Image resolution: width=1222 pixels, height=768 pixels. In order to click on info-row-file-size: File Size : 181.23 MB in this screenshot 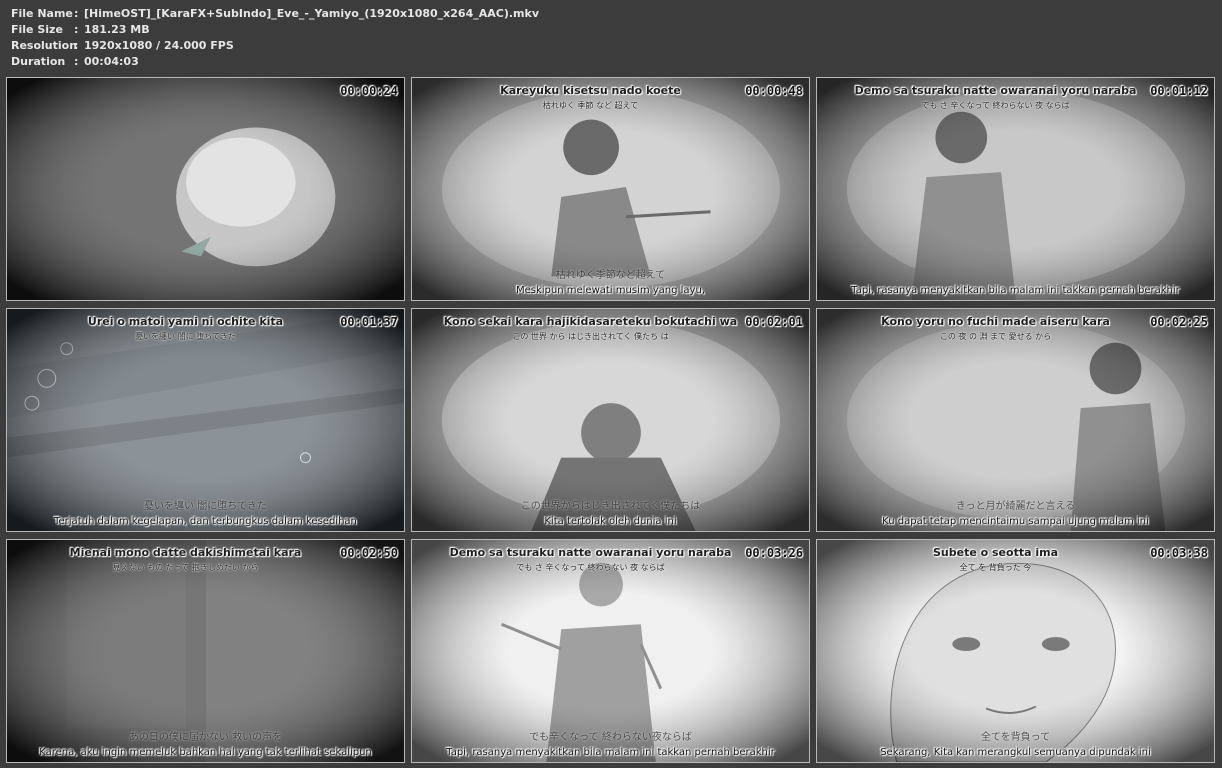, I will do `click(275, 30)`.